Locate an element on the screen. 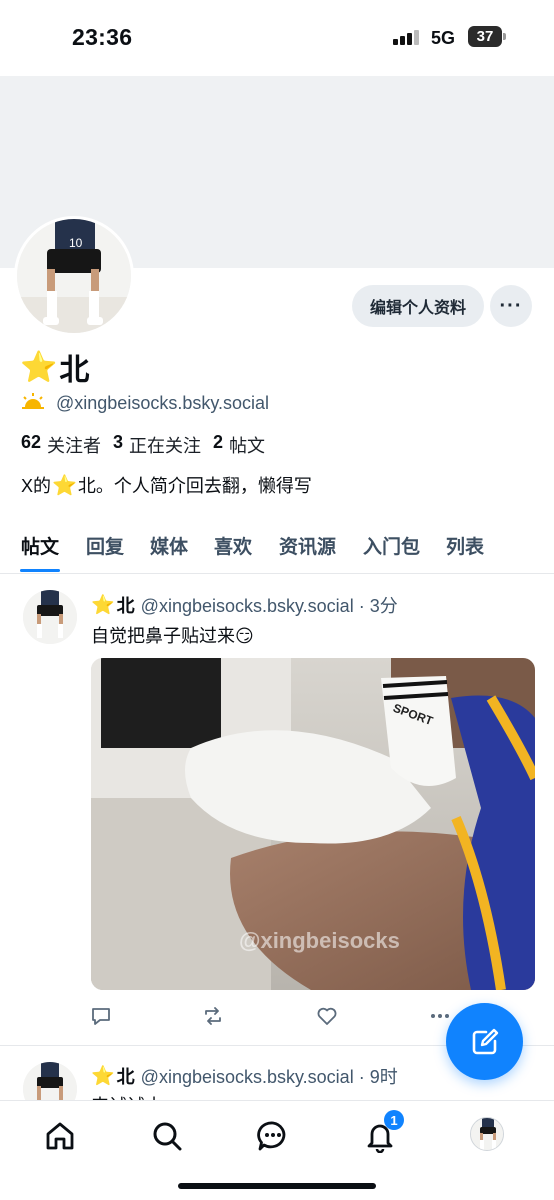 The height and width of the screenshot is (1200, 554). tab-replies: 回复 is located at coordinates (105, 545).